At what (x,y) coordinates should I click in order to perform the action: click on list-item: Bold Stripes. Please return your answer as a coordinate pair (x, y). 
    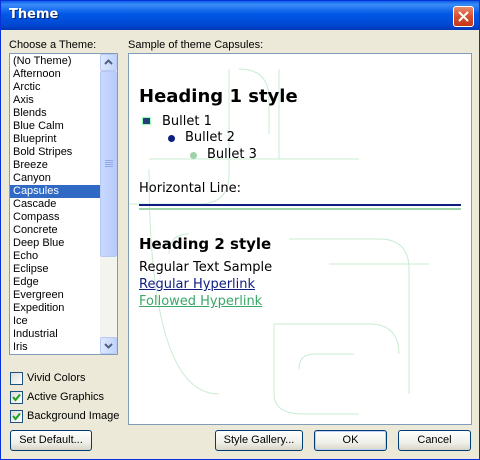
    Looking at the image, I should click on (55, 152).